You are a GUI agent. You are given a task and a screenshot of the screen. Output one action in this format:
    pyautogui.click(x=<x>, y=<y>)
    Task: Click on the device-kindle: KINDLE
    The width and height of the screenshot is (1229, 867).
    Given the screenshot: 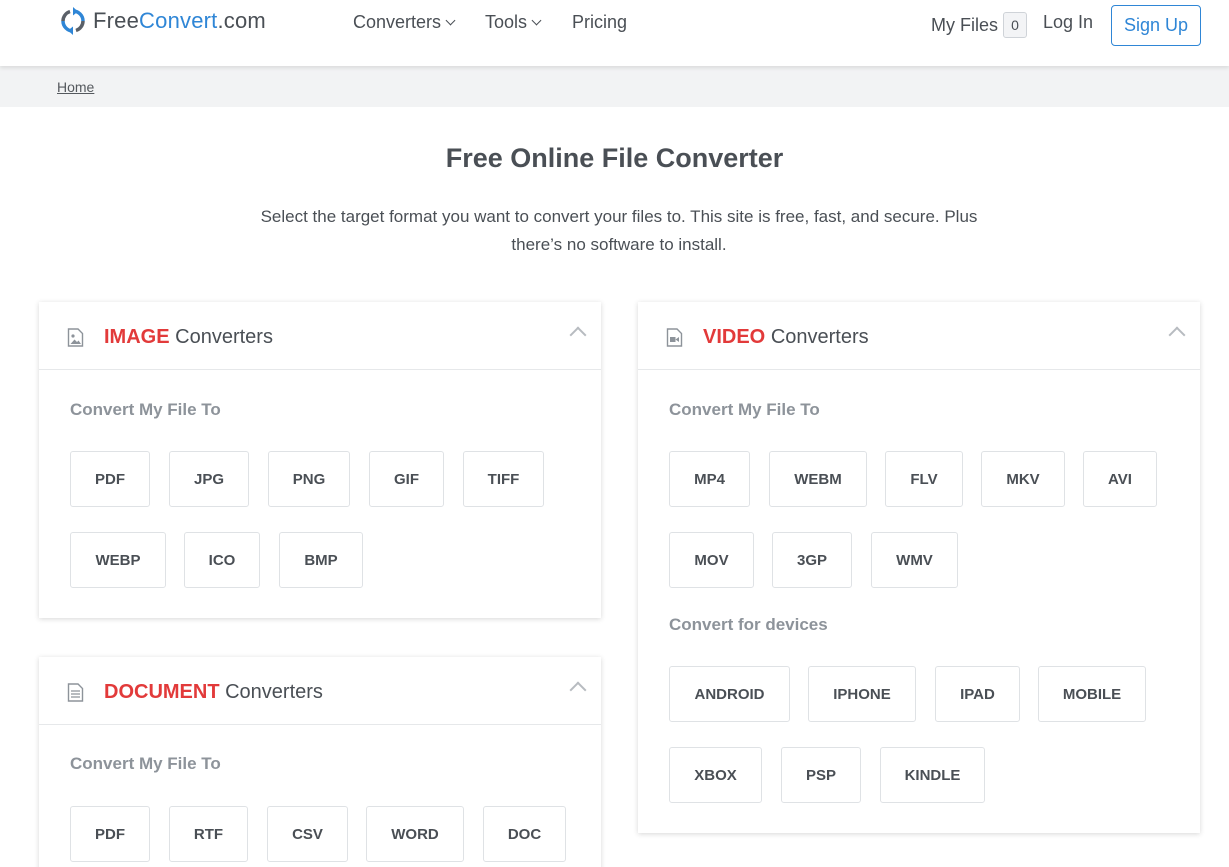 What is the action you would take?
    pyautogui.click(x=932, y=775)
    